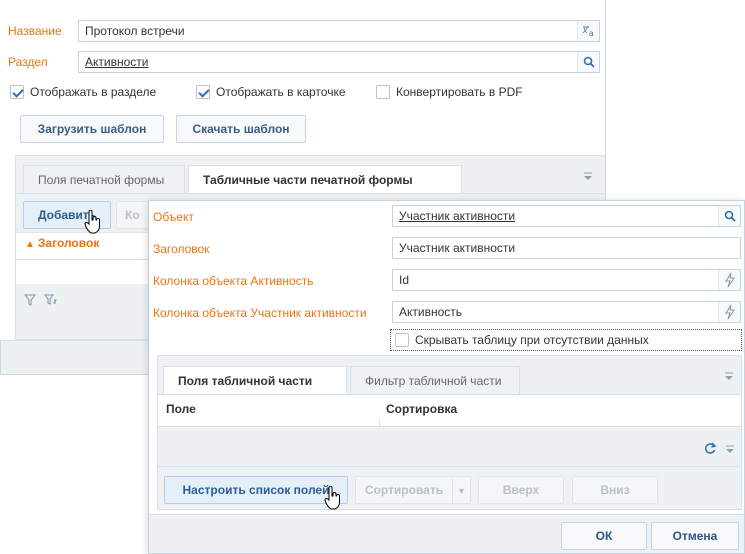  Describe the element at coordinates (233, 281) in the screenshot. I see `activity-column-label: Колонка объекта Активность` at that location.